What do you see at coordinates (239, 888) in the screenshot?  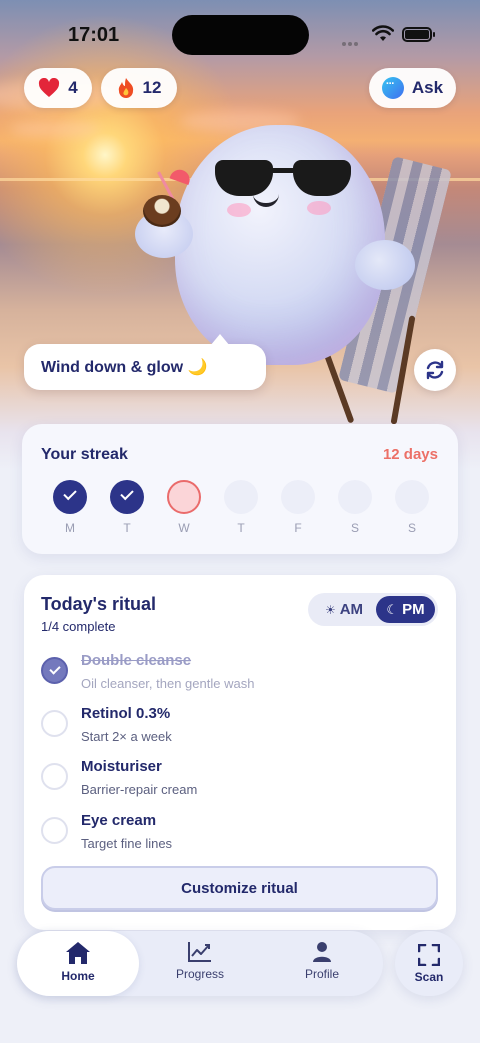 I see `customize-ritual-button: Customize ritual` at bounding box center [239, 888].